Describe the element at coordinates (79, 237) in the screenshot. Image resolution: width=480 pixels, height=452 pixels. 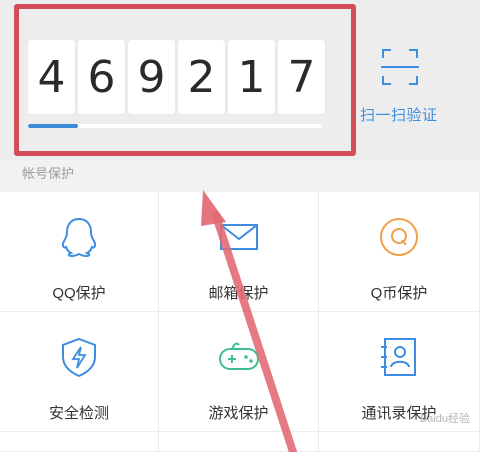
I see `qq-penguin-icon` at that location.